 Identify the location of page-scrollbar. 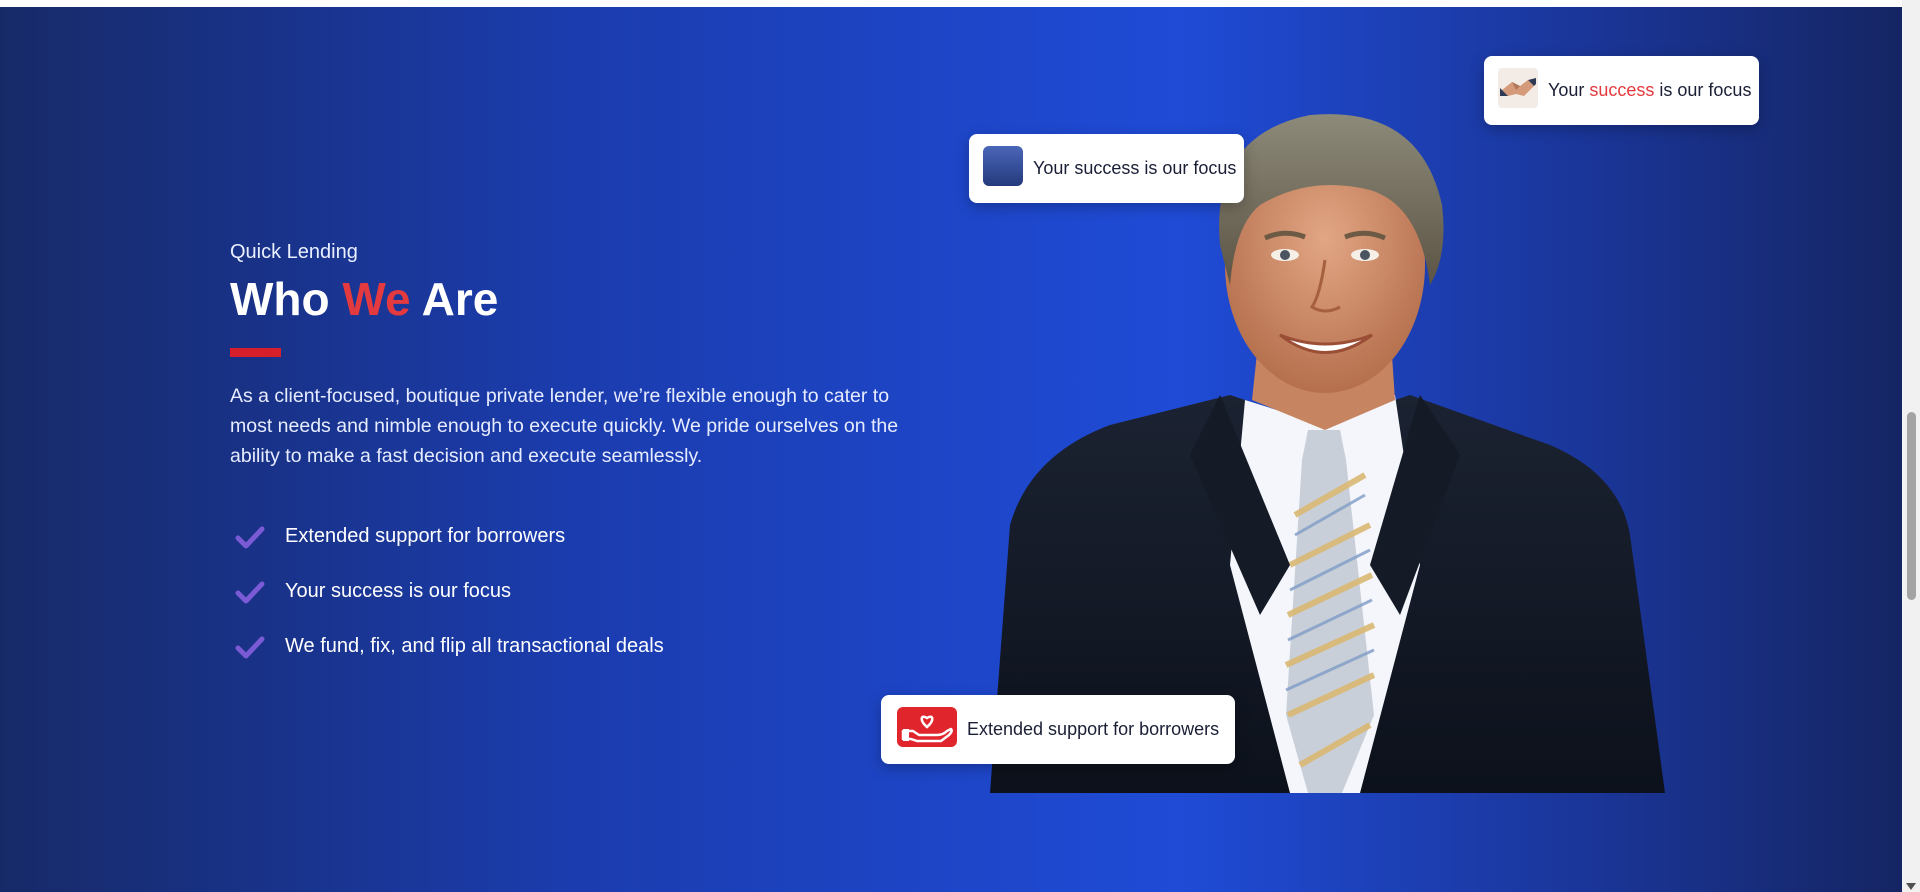
(1911, 446).